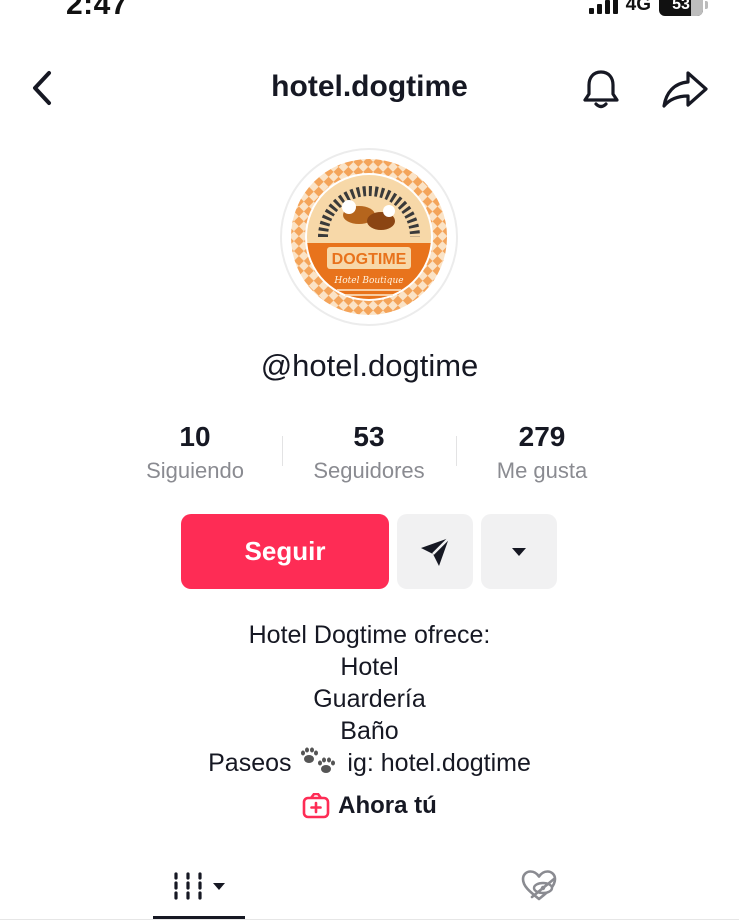 The width and height of the screenshot is (739, 924). What do you see at coordinates (316, 806) in the screenshot?
I see `plus-square-icon` at bounding box center [316, 806].